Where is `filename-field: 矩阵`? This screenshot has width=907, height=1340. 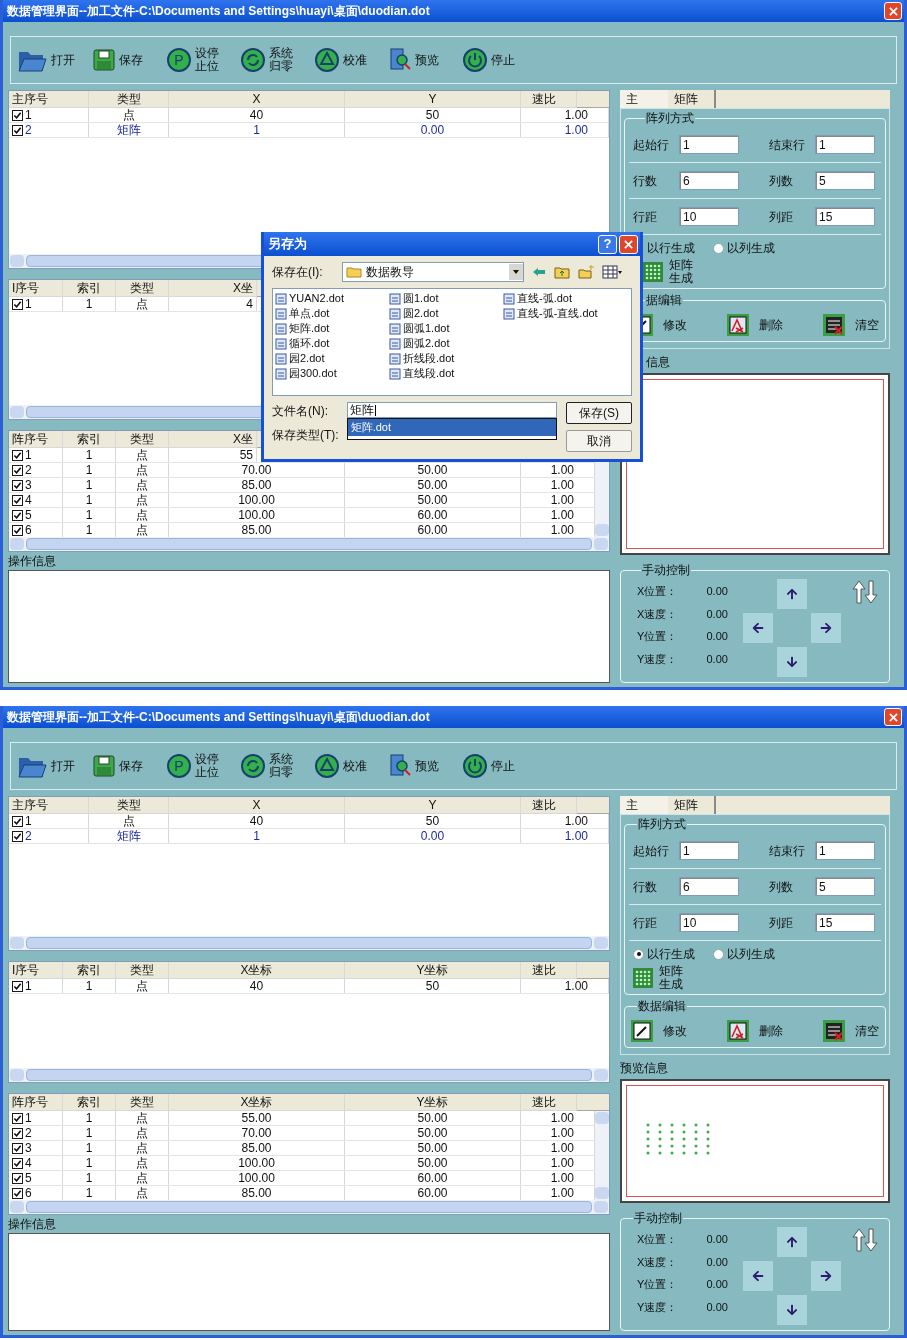
filename-field: 矩阵 is located at coordinates (451, 410).